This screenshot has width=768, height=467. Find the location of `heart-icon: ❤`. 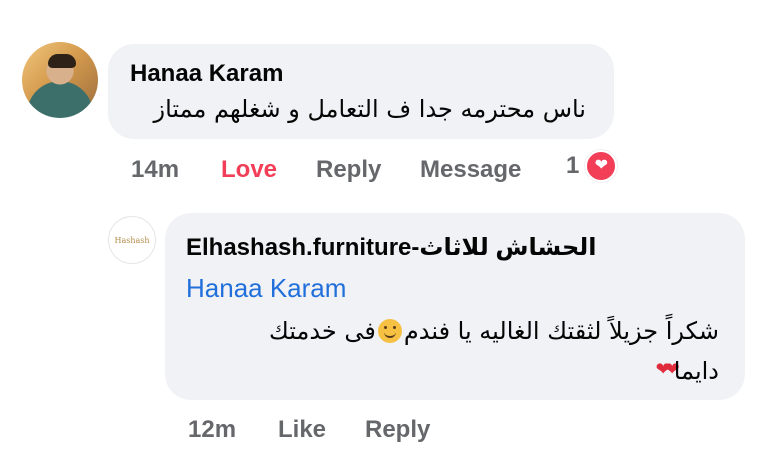

heart-icon: ❤ is located at coordinates (601, 166).